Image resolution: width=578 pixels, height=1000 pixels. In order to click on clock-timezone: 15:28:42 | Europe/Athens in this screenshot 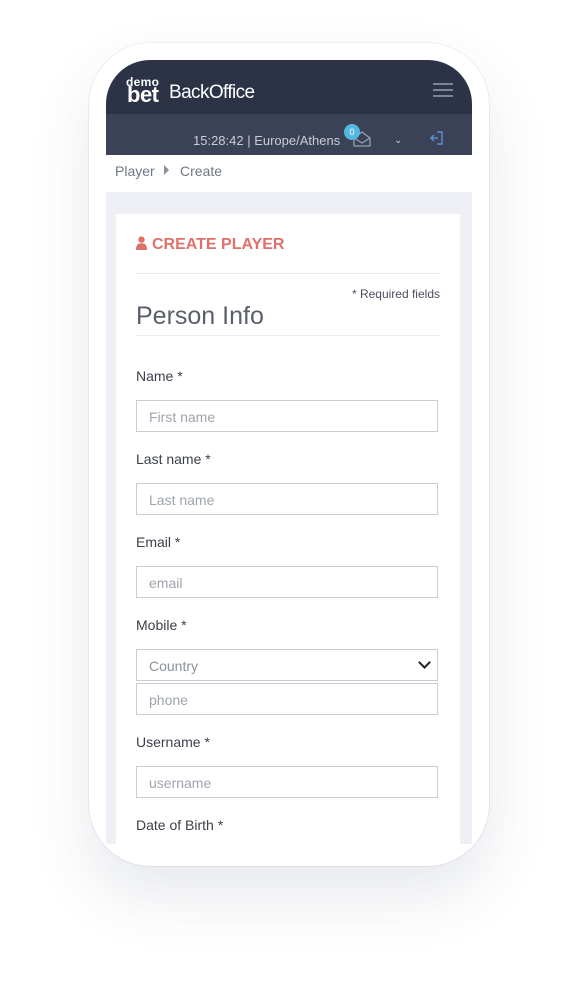, I will do `click(267, 140)`.